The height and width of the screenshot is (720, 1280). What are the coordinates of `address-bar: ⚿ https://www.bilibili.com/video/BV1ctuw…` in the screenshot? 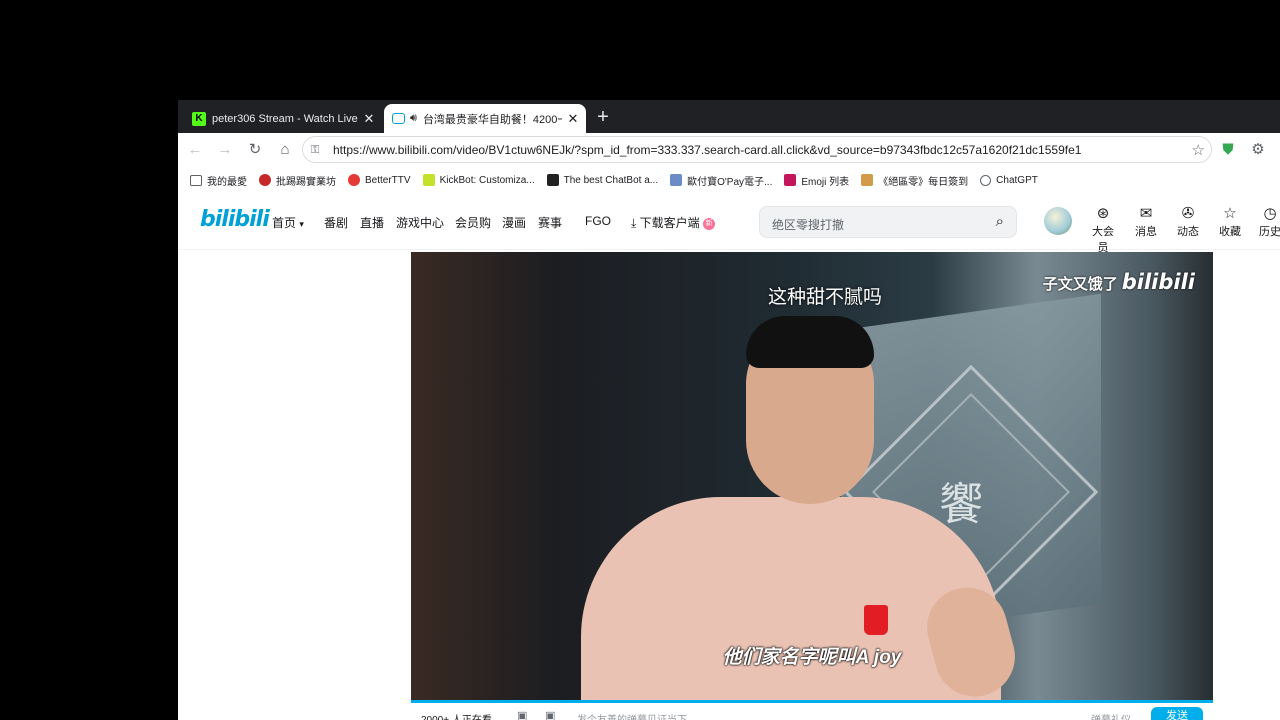 It's located at (757, 149).